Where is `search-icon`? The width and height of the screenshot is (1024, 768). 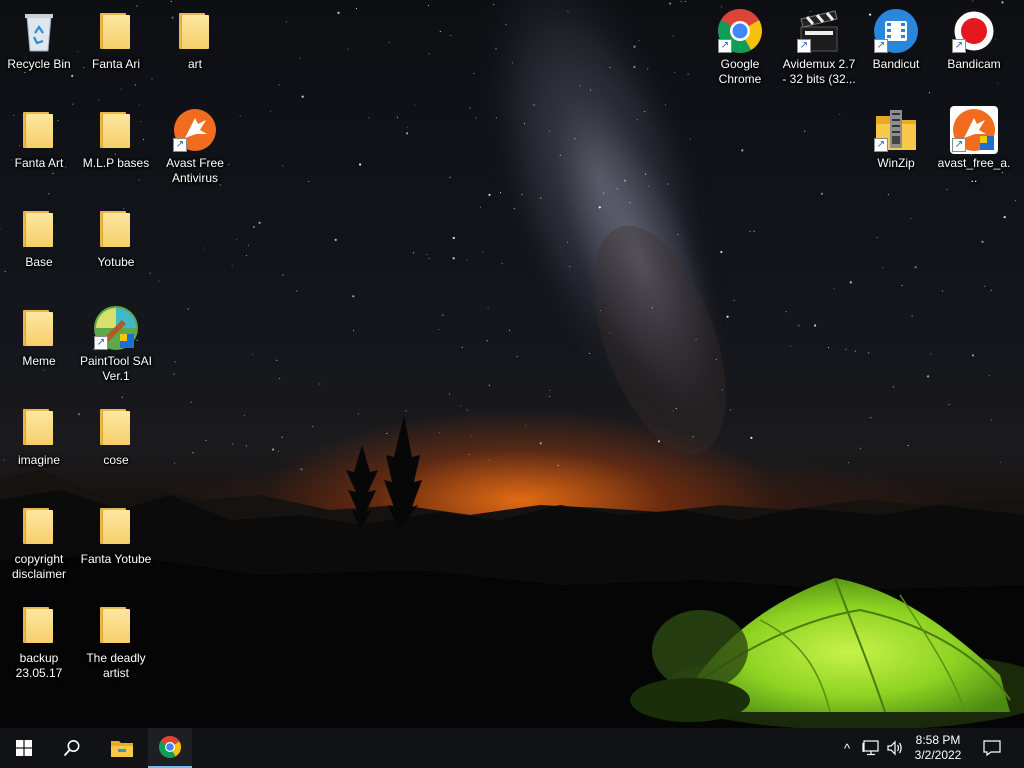
search-icon is located at coordinates (71, 748).